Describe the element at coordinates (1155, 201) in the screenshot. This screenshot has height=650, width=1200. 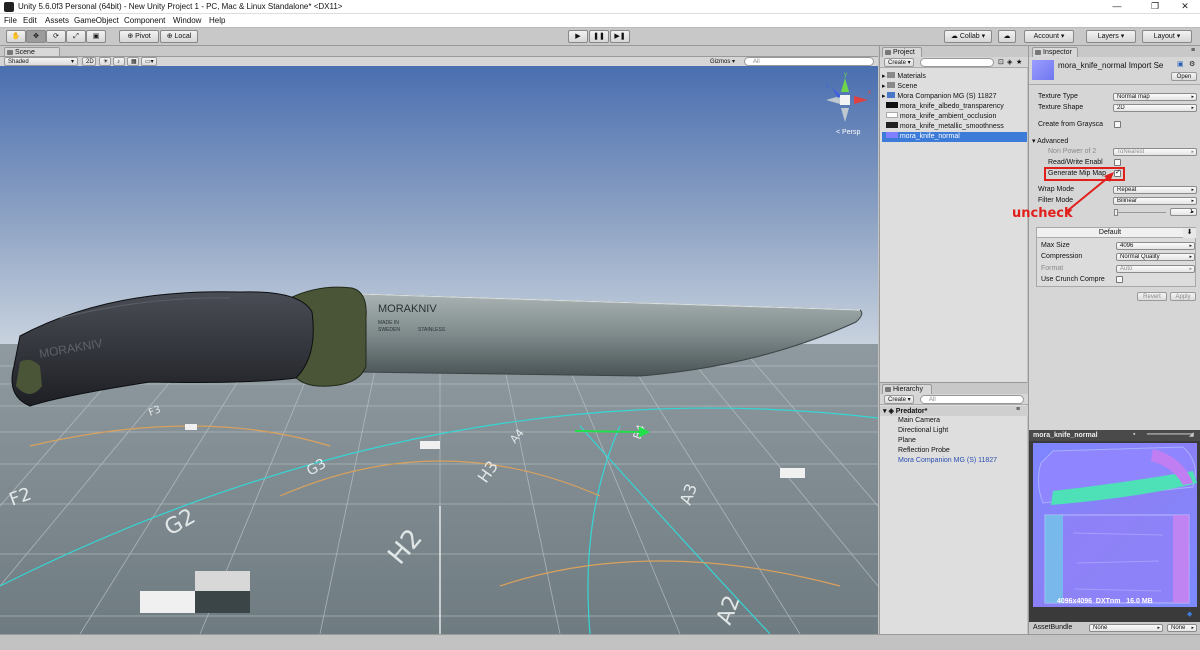
I see `filter-mode-dropdown: Bilinear` at that location.